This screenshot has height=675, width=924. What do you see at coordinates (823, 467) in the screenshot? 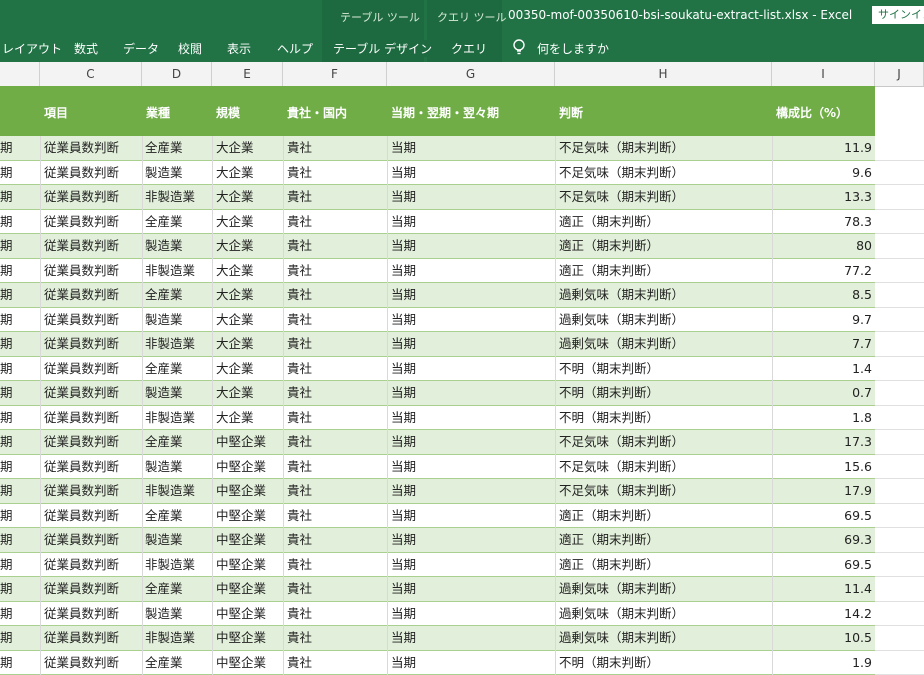
I see `cell-ratio: 15.6` at bounding box center [823, 467].